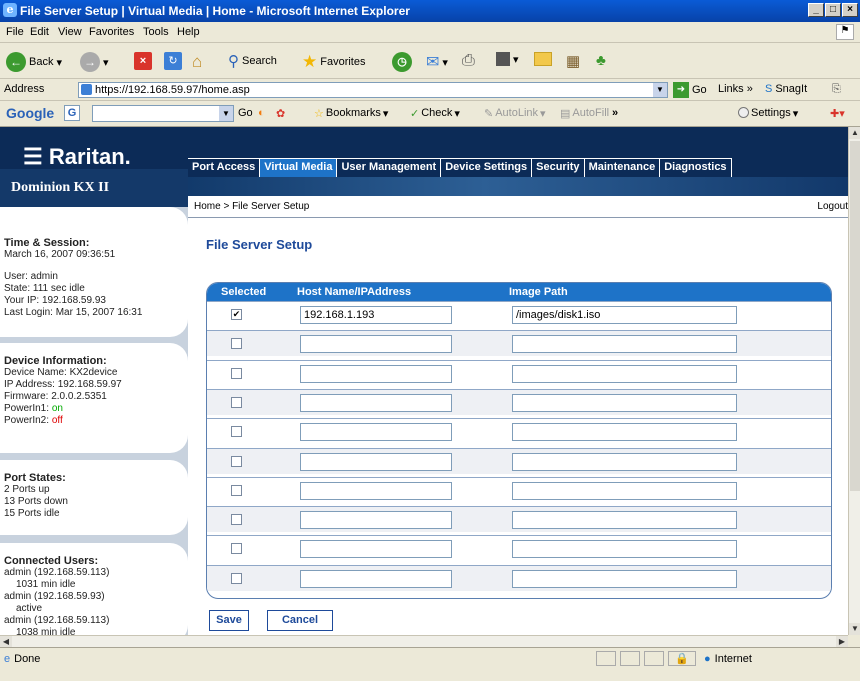 This screenshot has width=860, height=681. What do you see at coordinates (251, 206) in the screenshot?
I see `breadcrumb: Home > File Server Setup` at bounding box center [251, 206].